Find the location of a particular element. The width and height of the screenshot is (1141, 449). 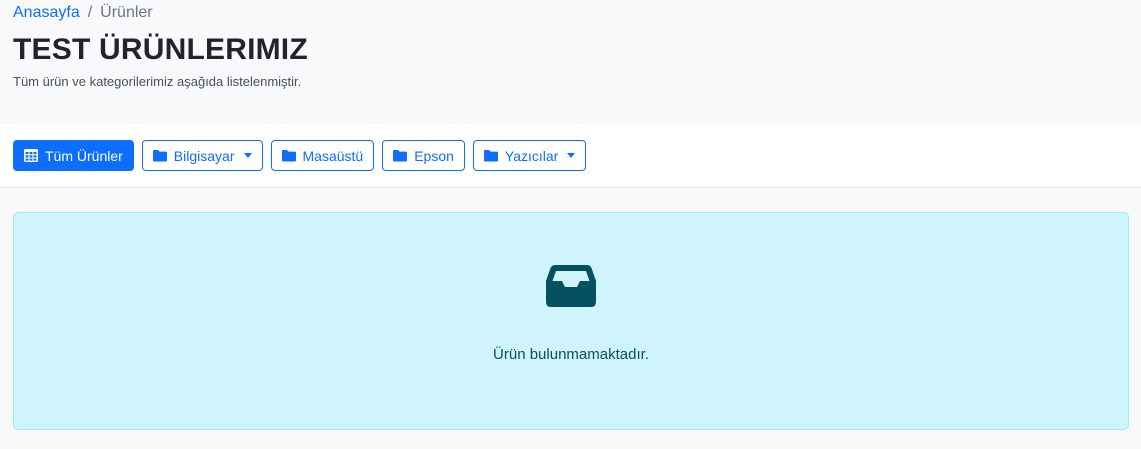

all-products-label: Tüm Ürünler is located at coordinates (84, 155).